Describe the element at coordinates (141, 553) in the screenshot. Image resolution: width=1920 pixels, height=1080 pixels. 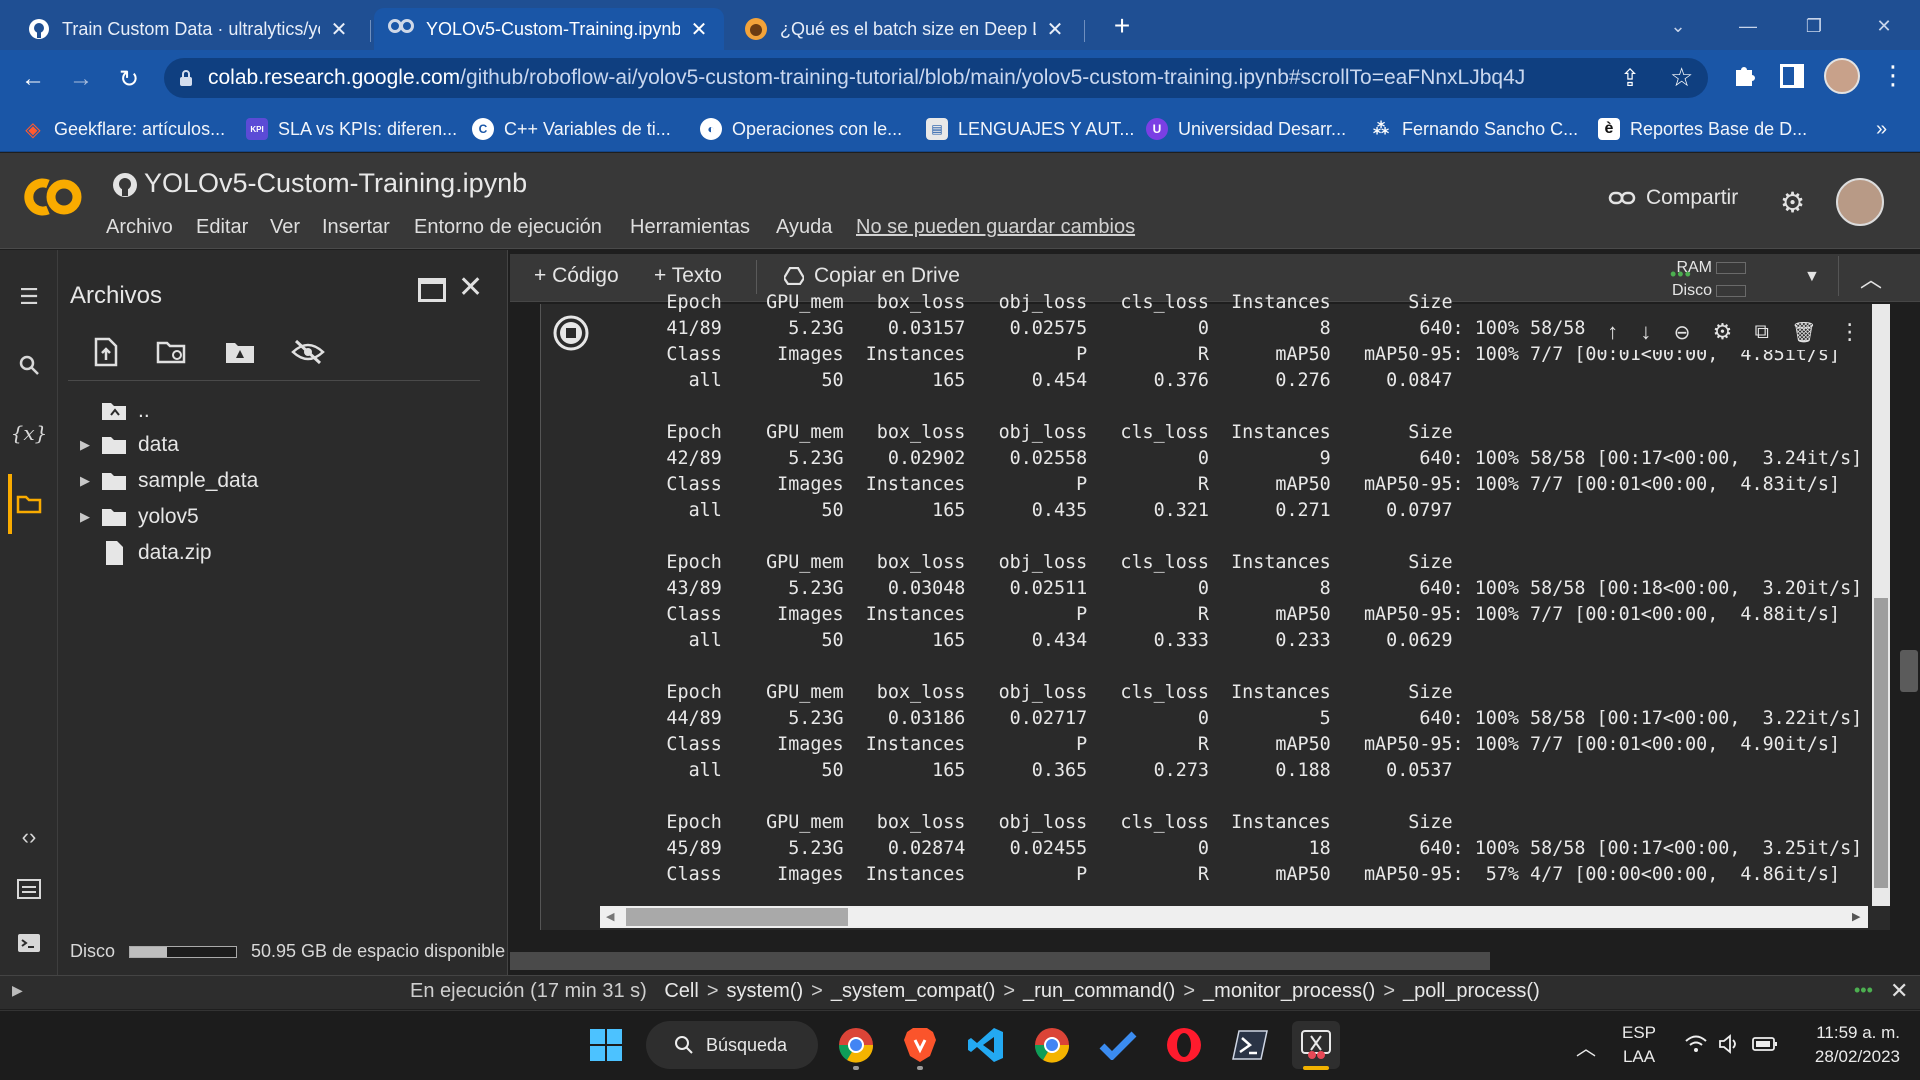
I see `file-entry-data-zip: data.zip` at that location.